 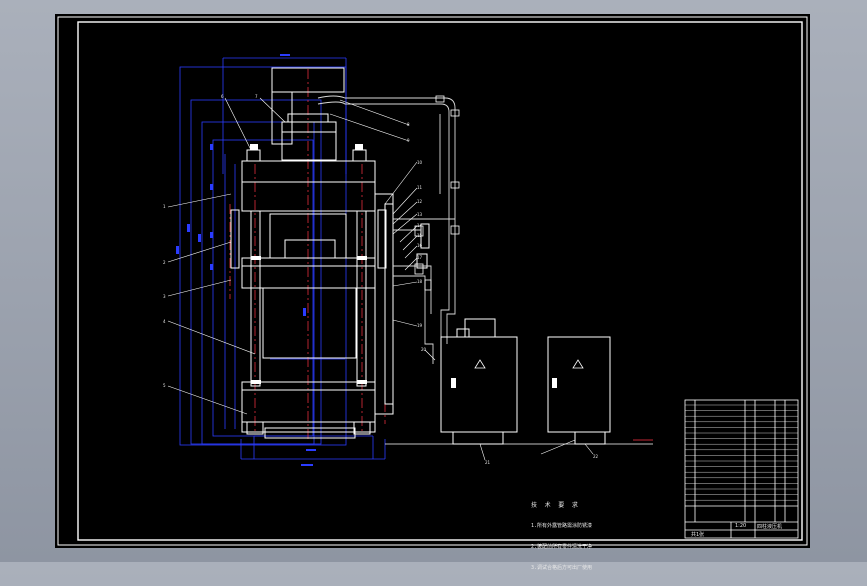 I want to click on balloon-18: 18, so click(x=420, y=281).